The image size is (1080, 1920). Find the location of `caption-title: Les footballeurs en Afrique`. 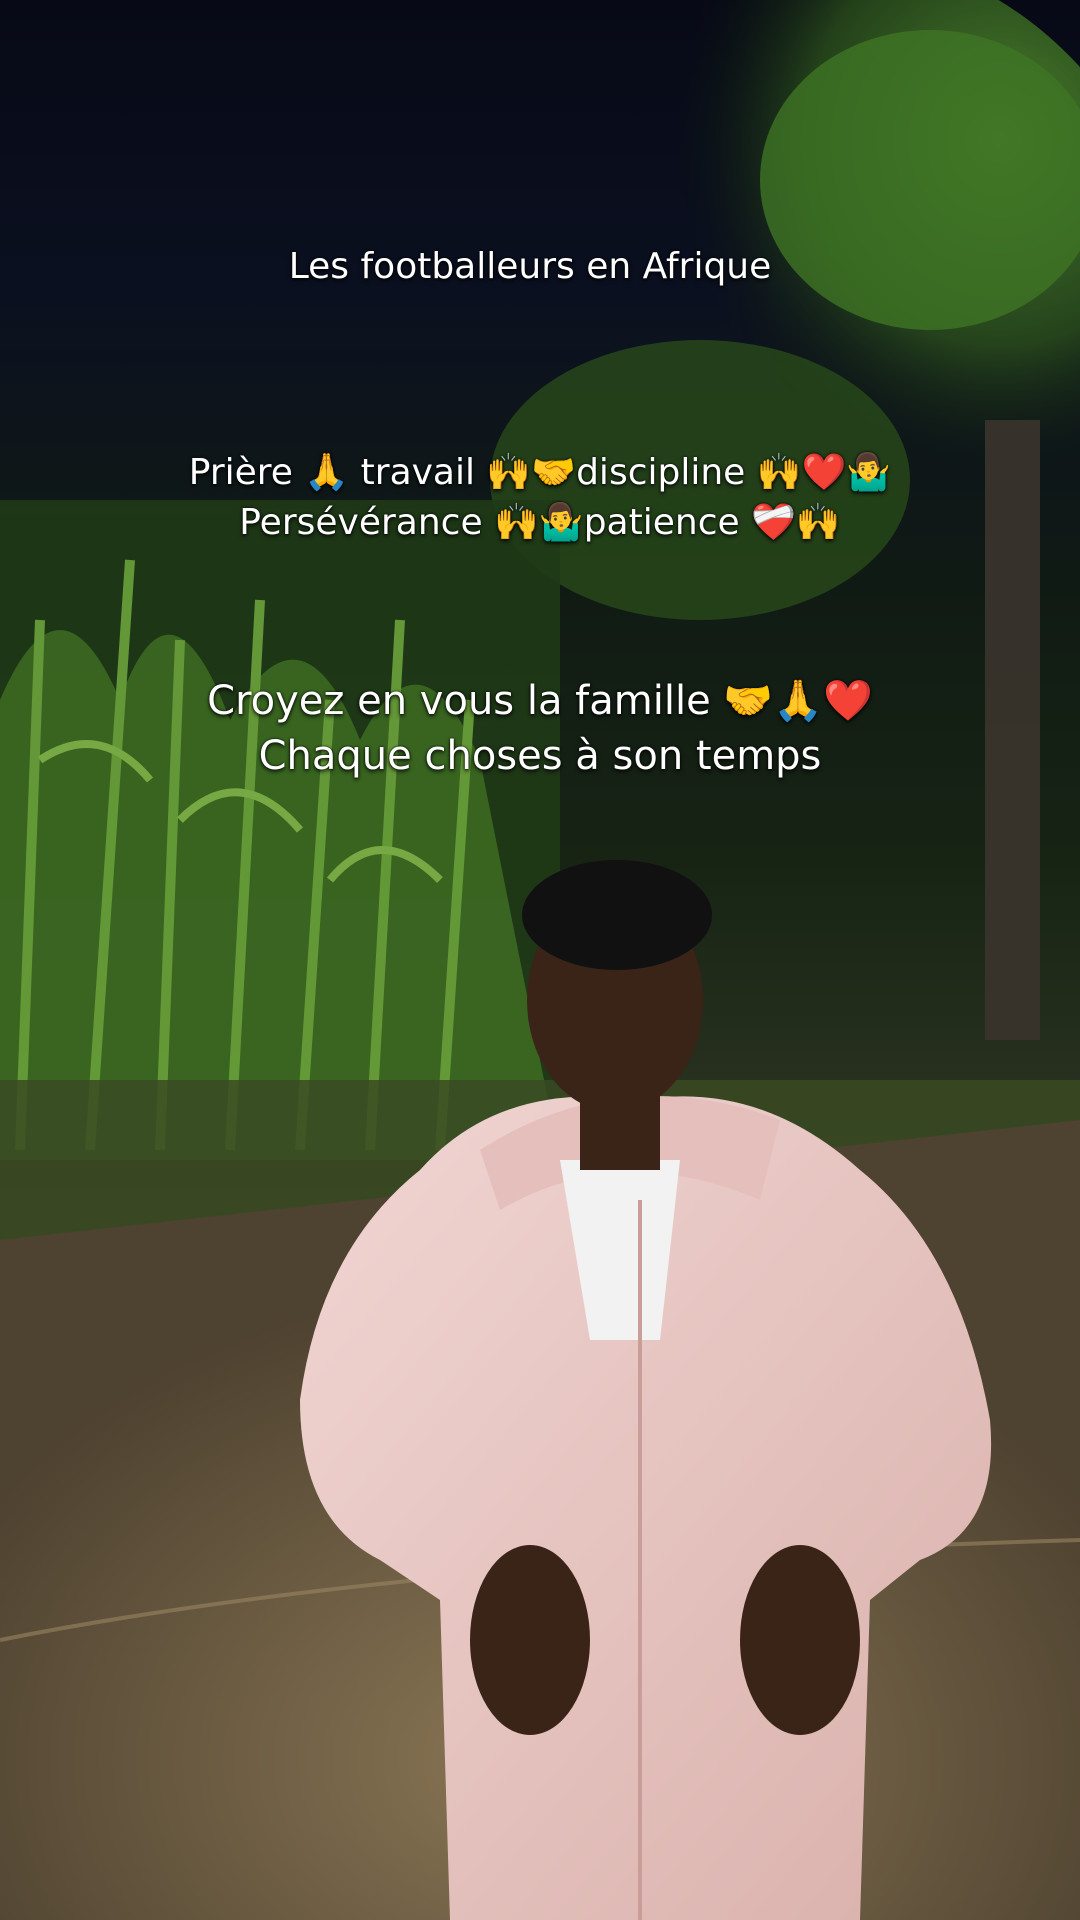

caption-title: Les footballeurs en Afrique is located at coordinates (530, 266).